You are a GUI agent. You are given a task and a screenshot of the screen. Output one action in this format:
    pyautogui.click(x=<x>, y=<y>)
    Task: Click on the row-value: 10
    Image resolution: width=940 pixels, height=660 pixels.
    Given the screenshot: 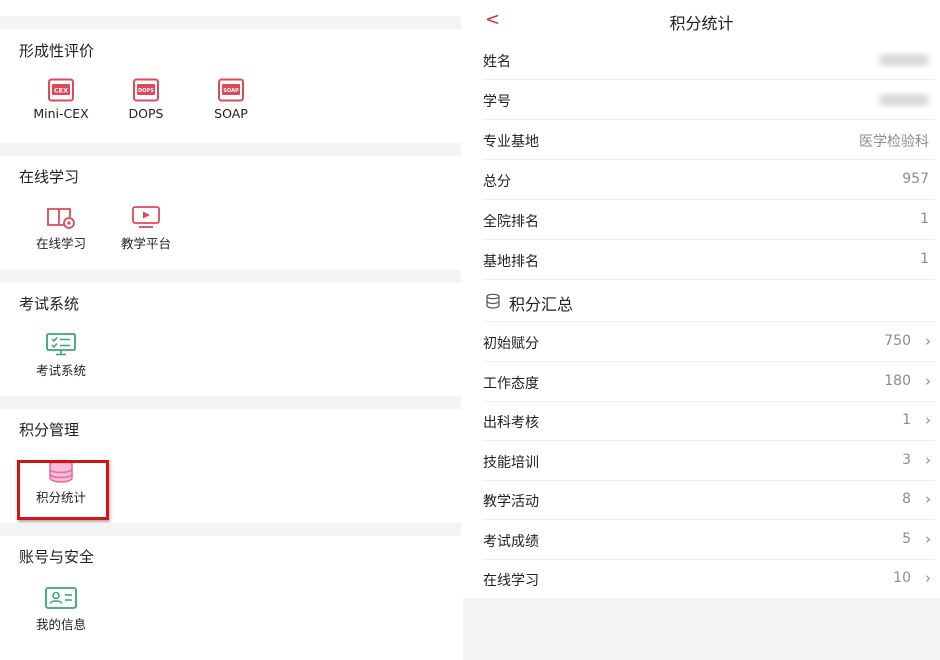 What is the action you would take?
    pyautogui.click(x=902, y=578)
    